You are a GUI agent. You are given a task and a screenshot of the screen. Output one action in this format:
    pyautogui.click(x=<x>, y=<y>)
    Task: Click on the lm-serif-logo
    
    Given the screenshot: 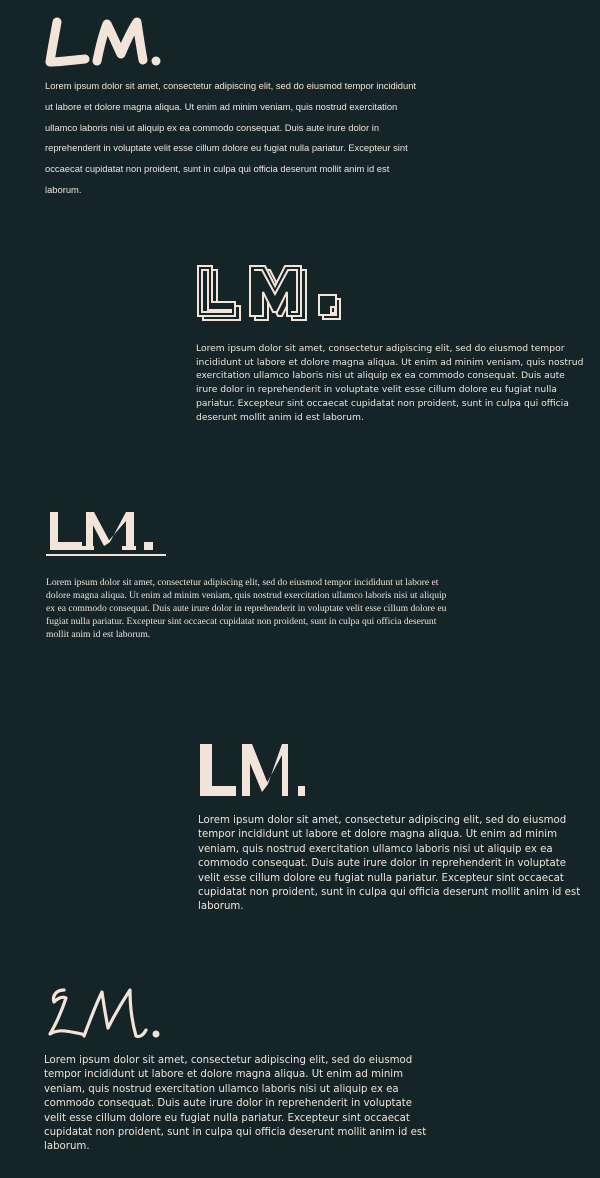 What is the action you would take?
    pyautogui.click(x=106, y=534)
    